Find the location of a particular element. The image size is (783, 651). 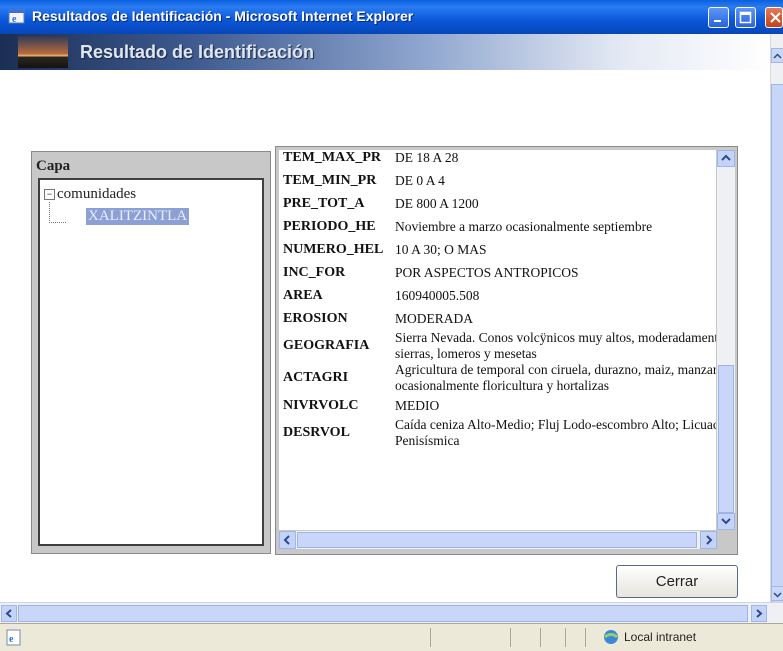

attribute-key: NUMERO_HEL is located at coordinates (333, 249).